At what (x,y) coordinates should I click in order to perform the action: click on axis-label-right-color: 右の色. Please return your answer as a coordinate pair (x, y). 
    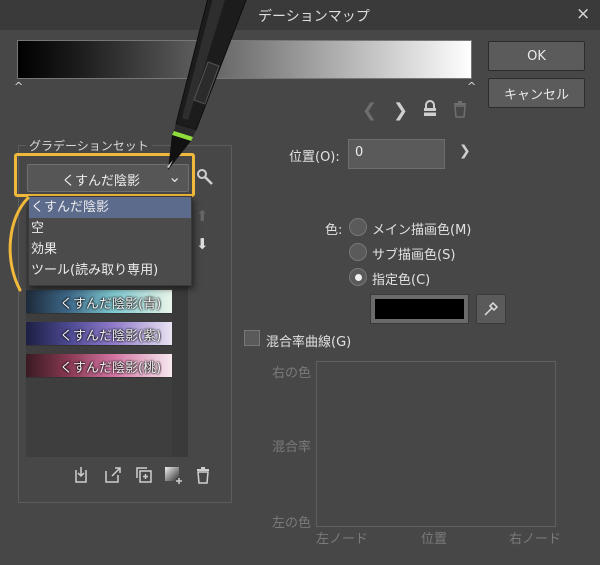
    Looking at the image, I should click on (292, 373).